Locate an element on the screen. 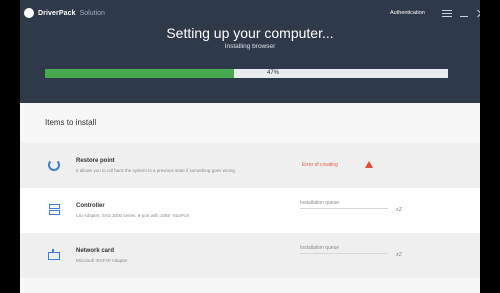  progress-percent: 47% is located at coordinates (273, 73).